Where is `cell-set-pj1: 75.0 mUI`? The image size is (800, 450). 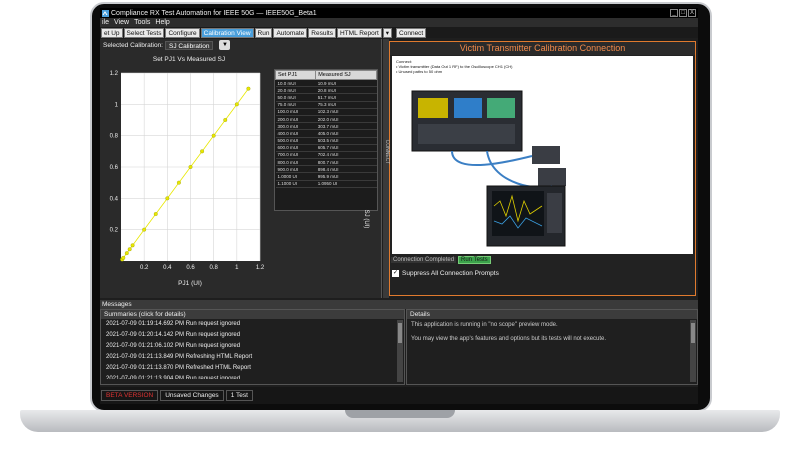 cell-set-pj1: 75.0 mUI is located at coordinates (295, 105).